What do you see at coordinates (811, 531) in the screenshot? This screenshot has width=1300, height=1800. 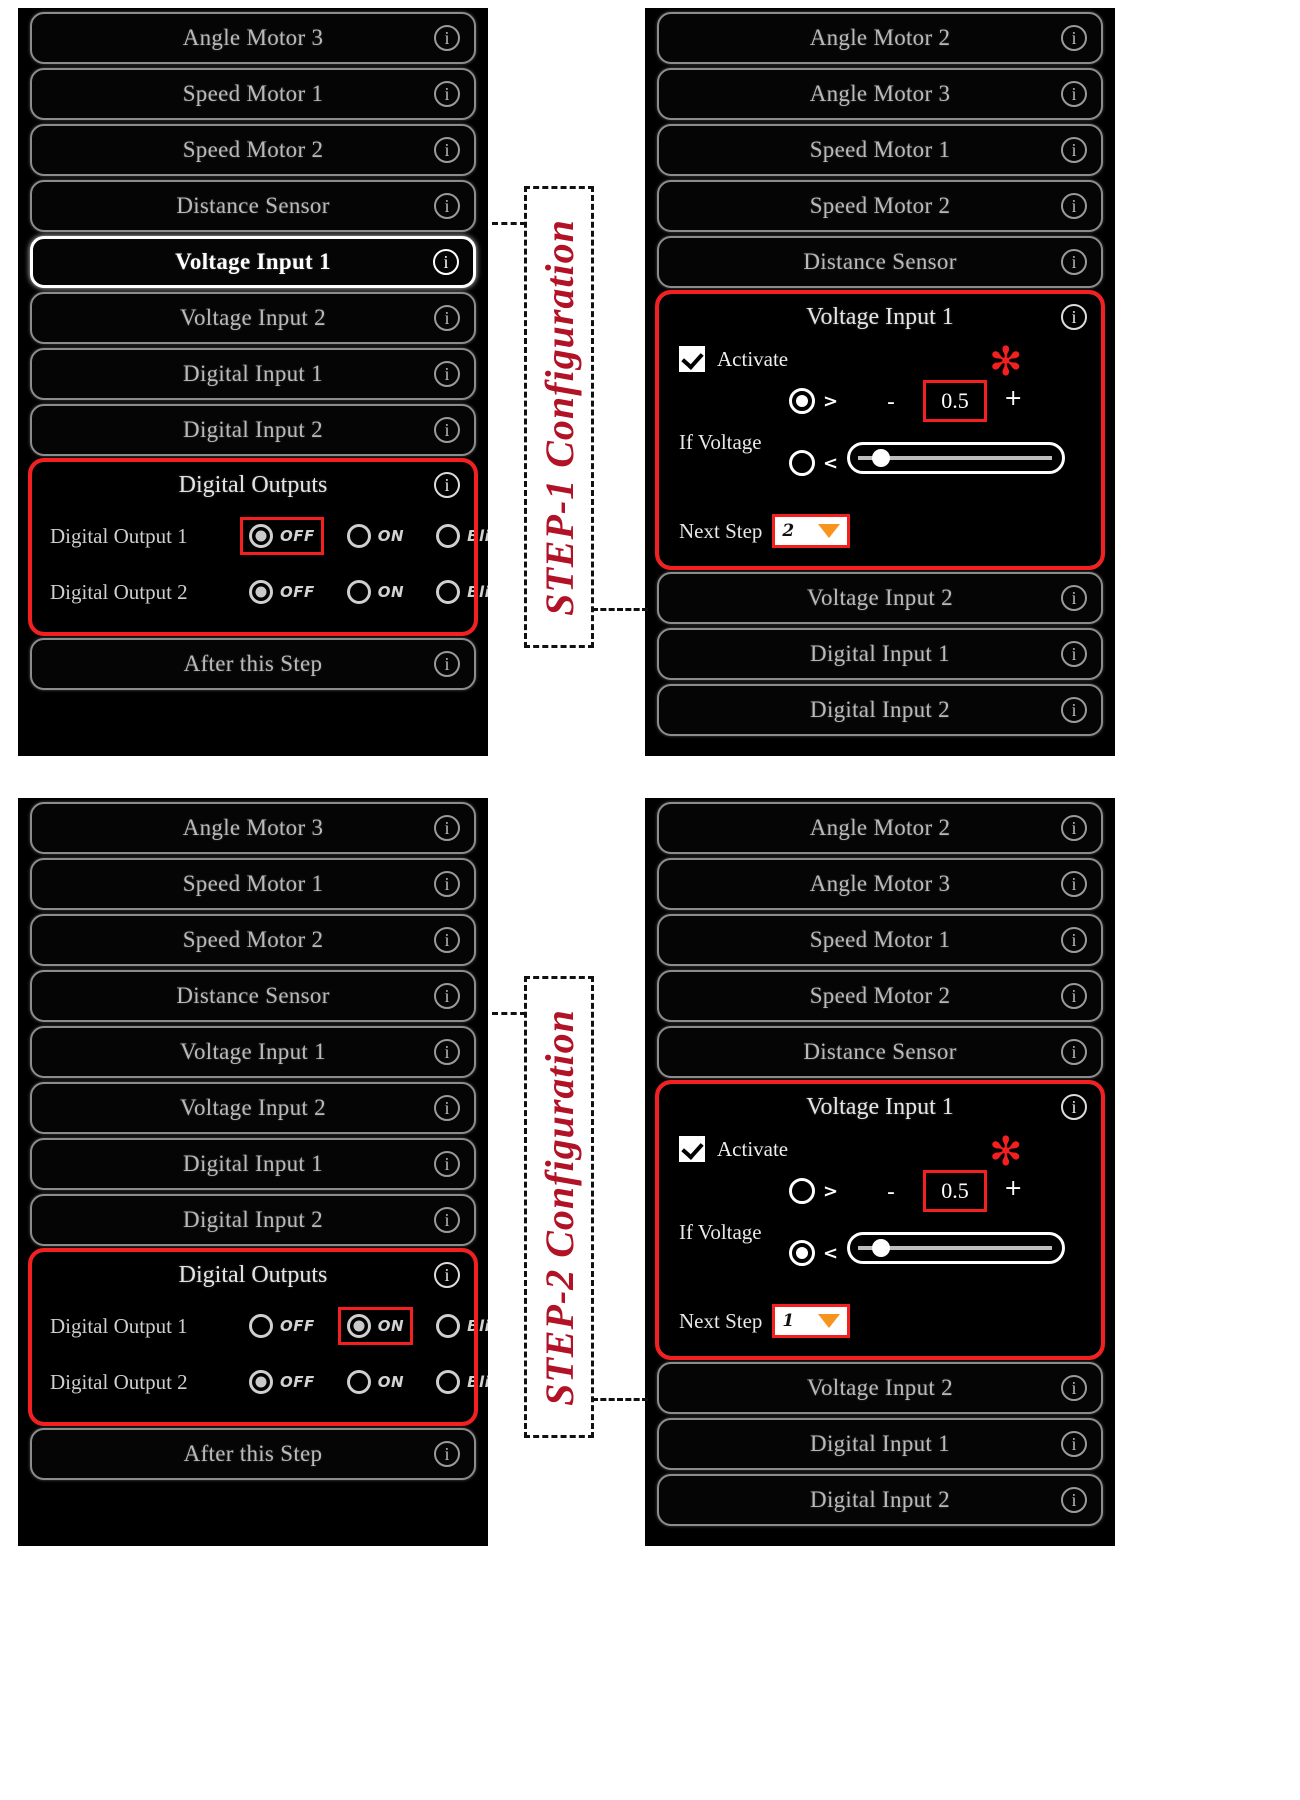 I see `next-step-dropdown: 2` at bounding box center [811, 531].